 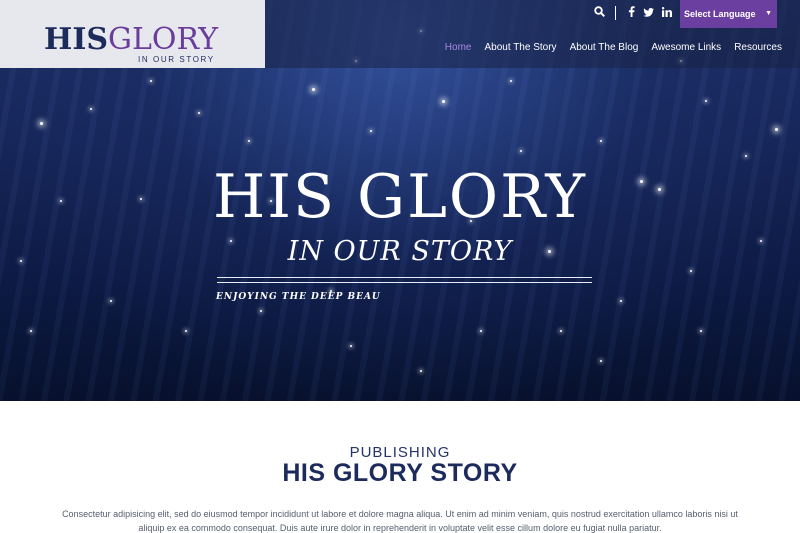 I want to click on header-icons, so click(x=633, y=13).